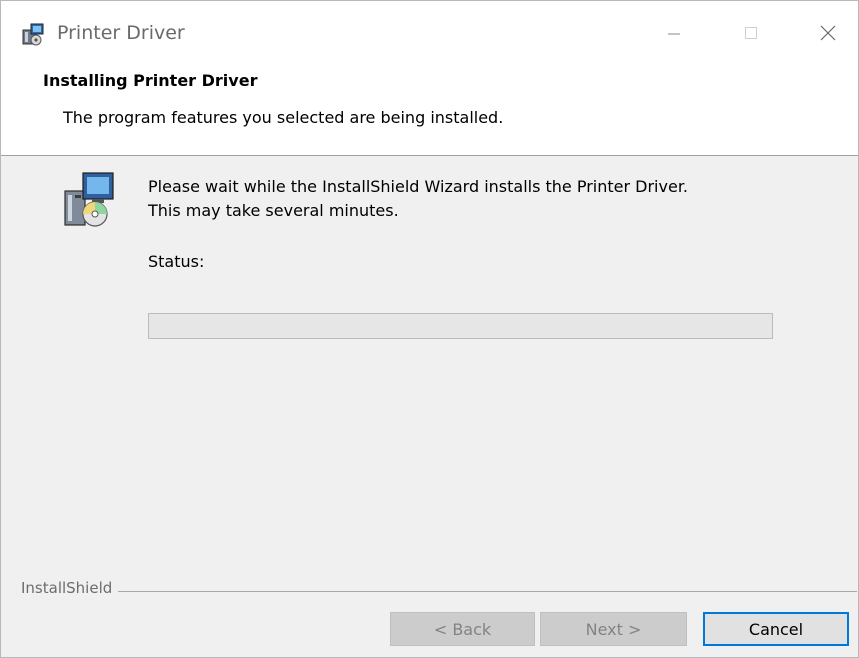 The height and width of the screenshot is (658, 859). What do you see at coordinates (70, 588) in the screenshot?
I see `installshield-brand: InstallShield` at bounding box center [70, 588].